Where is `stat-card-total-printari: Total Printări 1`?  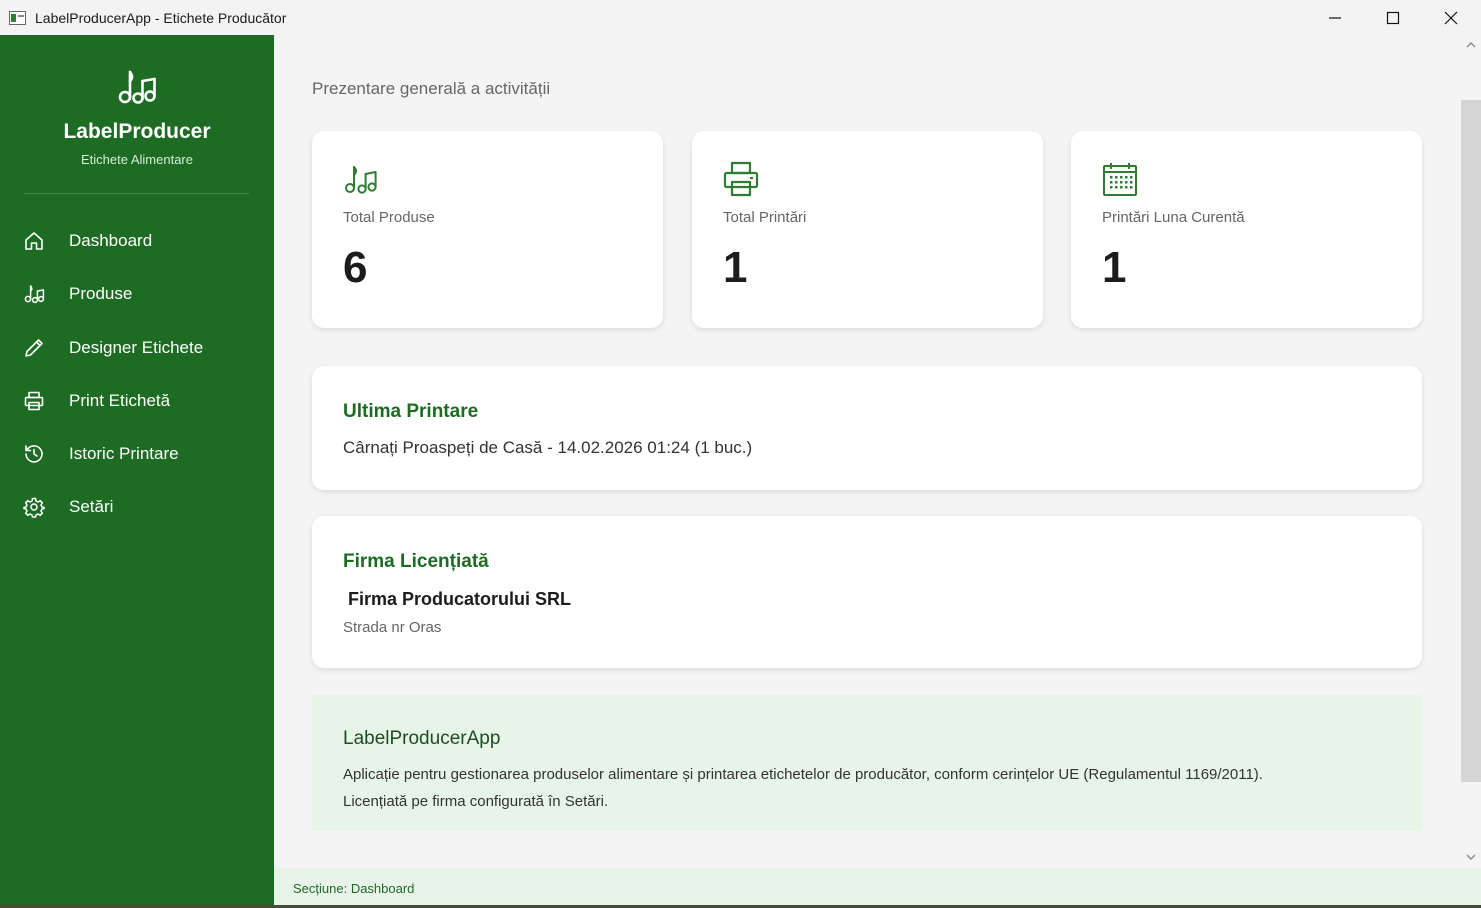
stat-card-total-printari: Total Printări 1 is located at coordinates (867, 229).